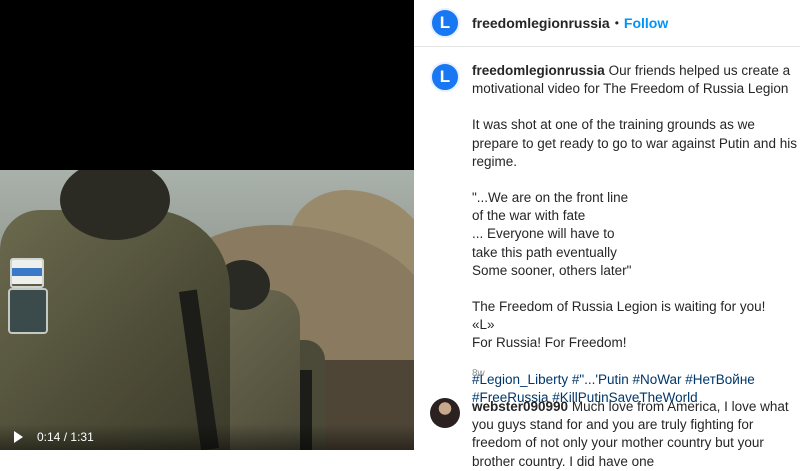  What do you see at coordinates (478, 373) in the screenshot?
I see `post-age: 8w` at bounding box center [478, 373].